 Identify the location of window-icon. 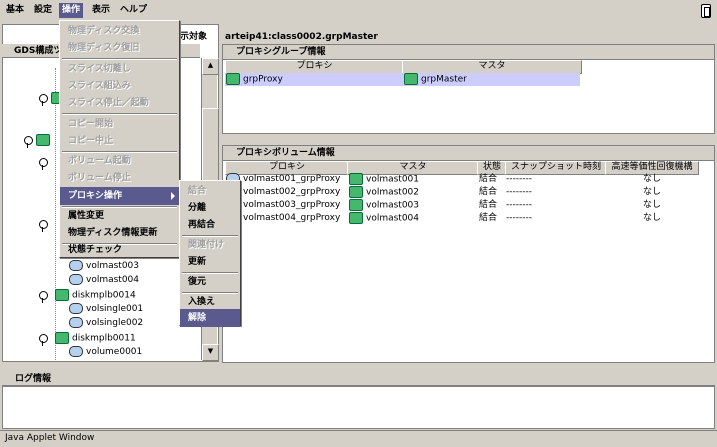
(706, 11).